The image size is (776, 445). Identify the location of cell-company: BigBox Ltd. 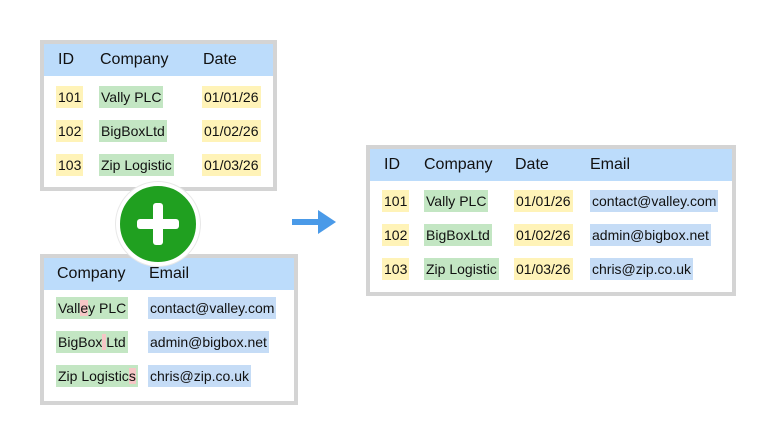
(92, 342).